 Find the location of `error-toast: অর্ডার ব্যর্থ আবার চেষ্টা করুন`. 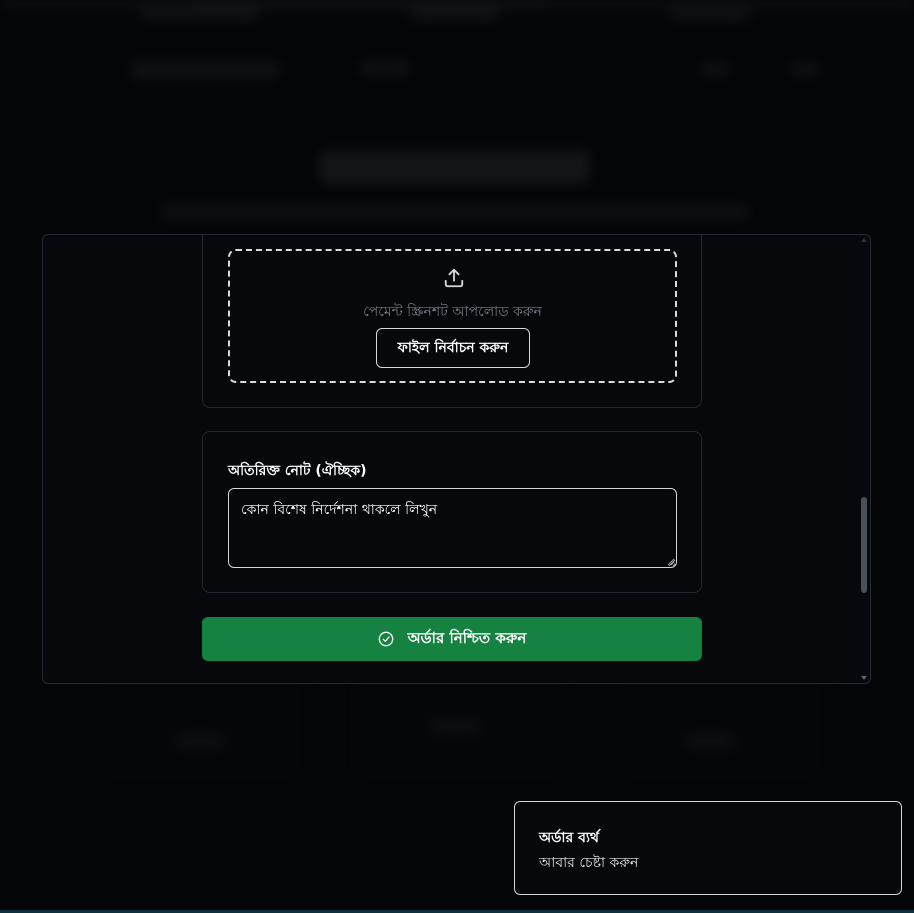

error-toast: অর্ডার ব্যর্থ আবার চেষ্টা করুন is located at coordinates (708, 848).